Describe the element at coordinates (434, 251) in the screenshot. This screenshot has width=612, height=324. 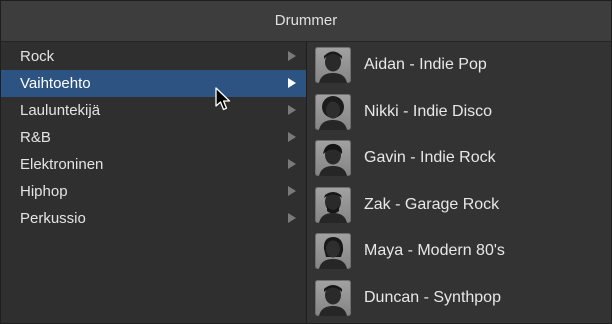
I see `drummer-name: Maya - Modern 80's` at that location.